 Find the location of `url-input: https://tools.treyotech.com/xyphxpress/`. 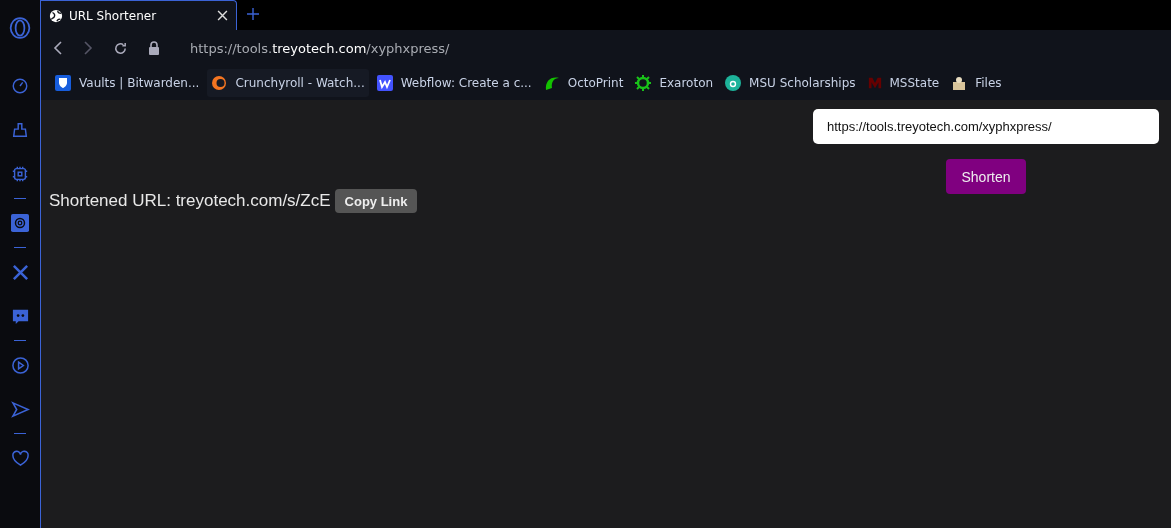

url-input: https://tools.treyotech.com/xyphxpress/ is located at coordinates (986, 126).